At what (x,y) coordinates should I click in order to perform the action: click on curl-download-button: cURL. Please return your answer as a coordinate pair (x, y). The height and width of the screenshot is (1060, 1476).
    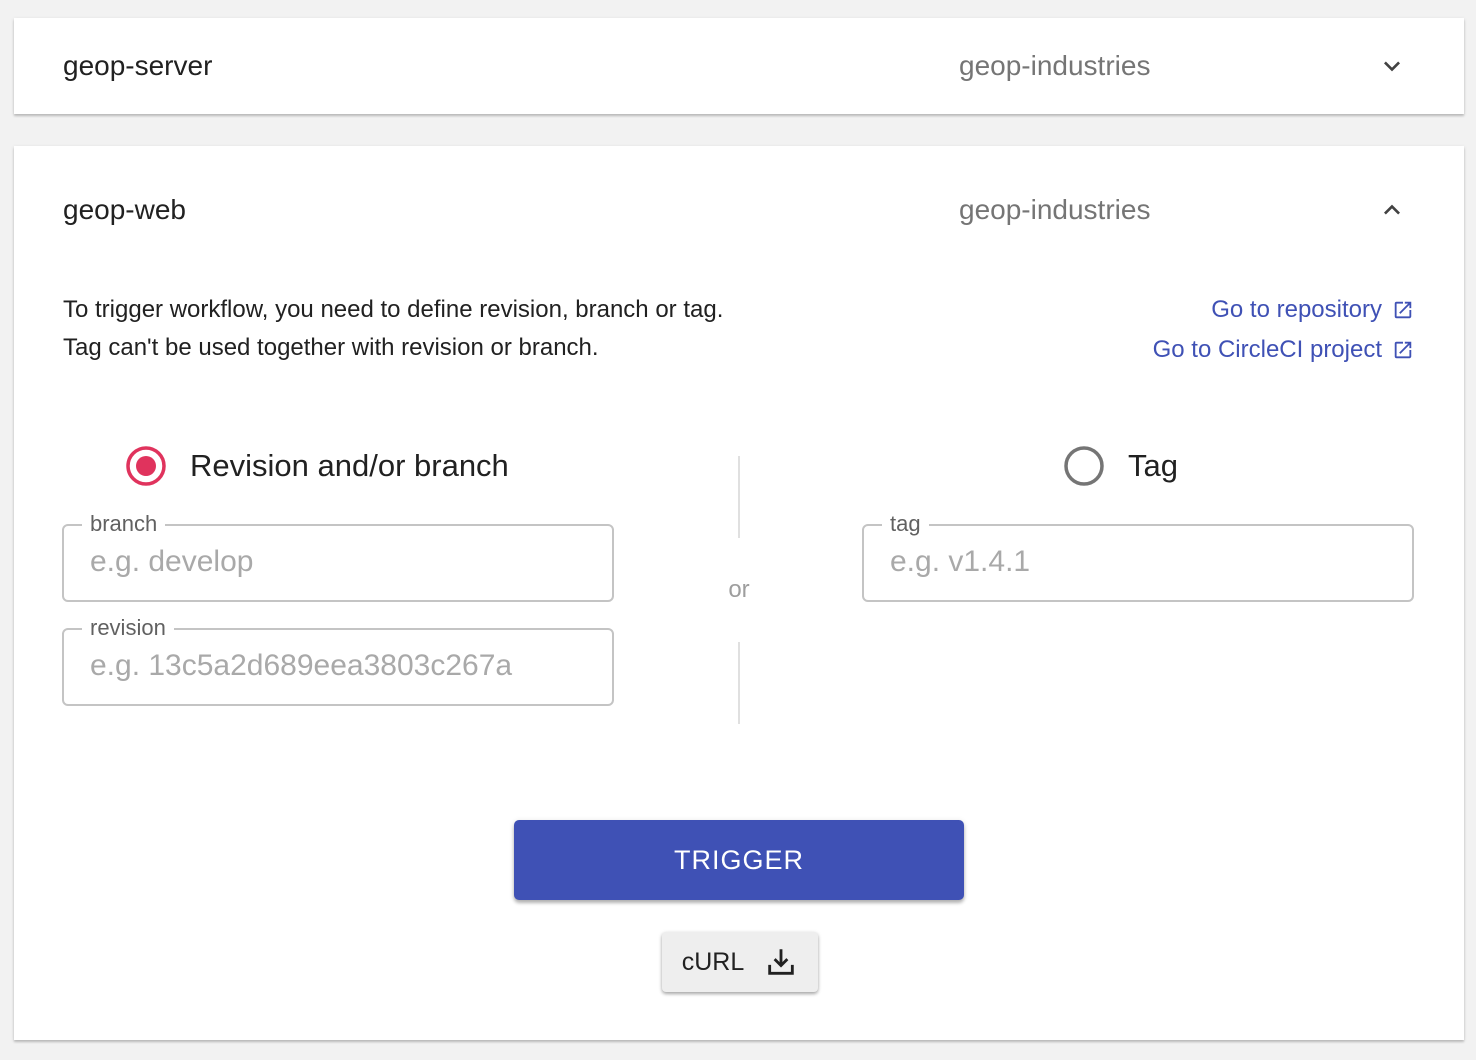
    Looking at the image, I should click on (740, 962).